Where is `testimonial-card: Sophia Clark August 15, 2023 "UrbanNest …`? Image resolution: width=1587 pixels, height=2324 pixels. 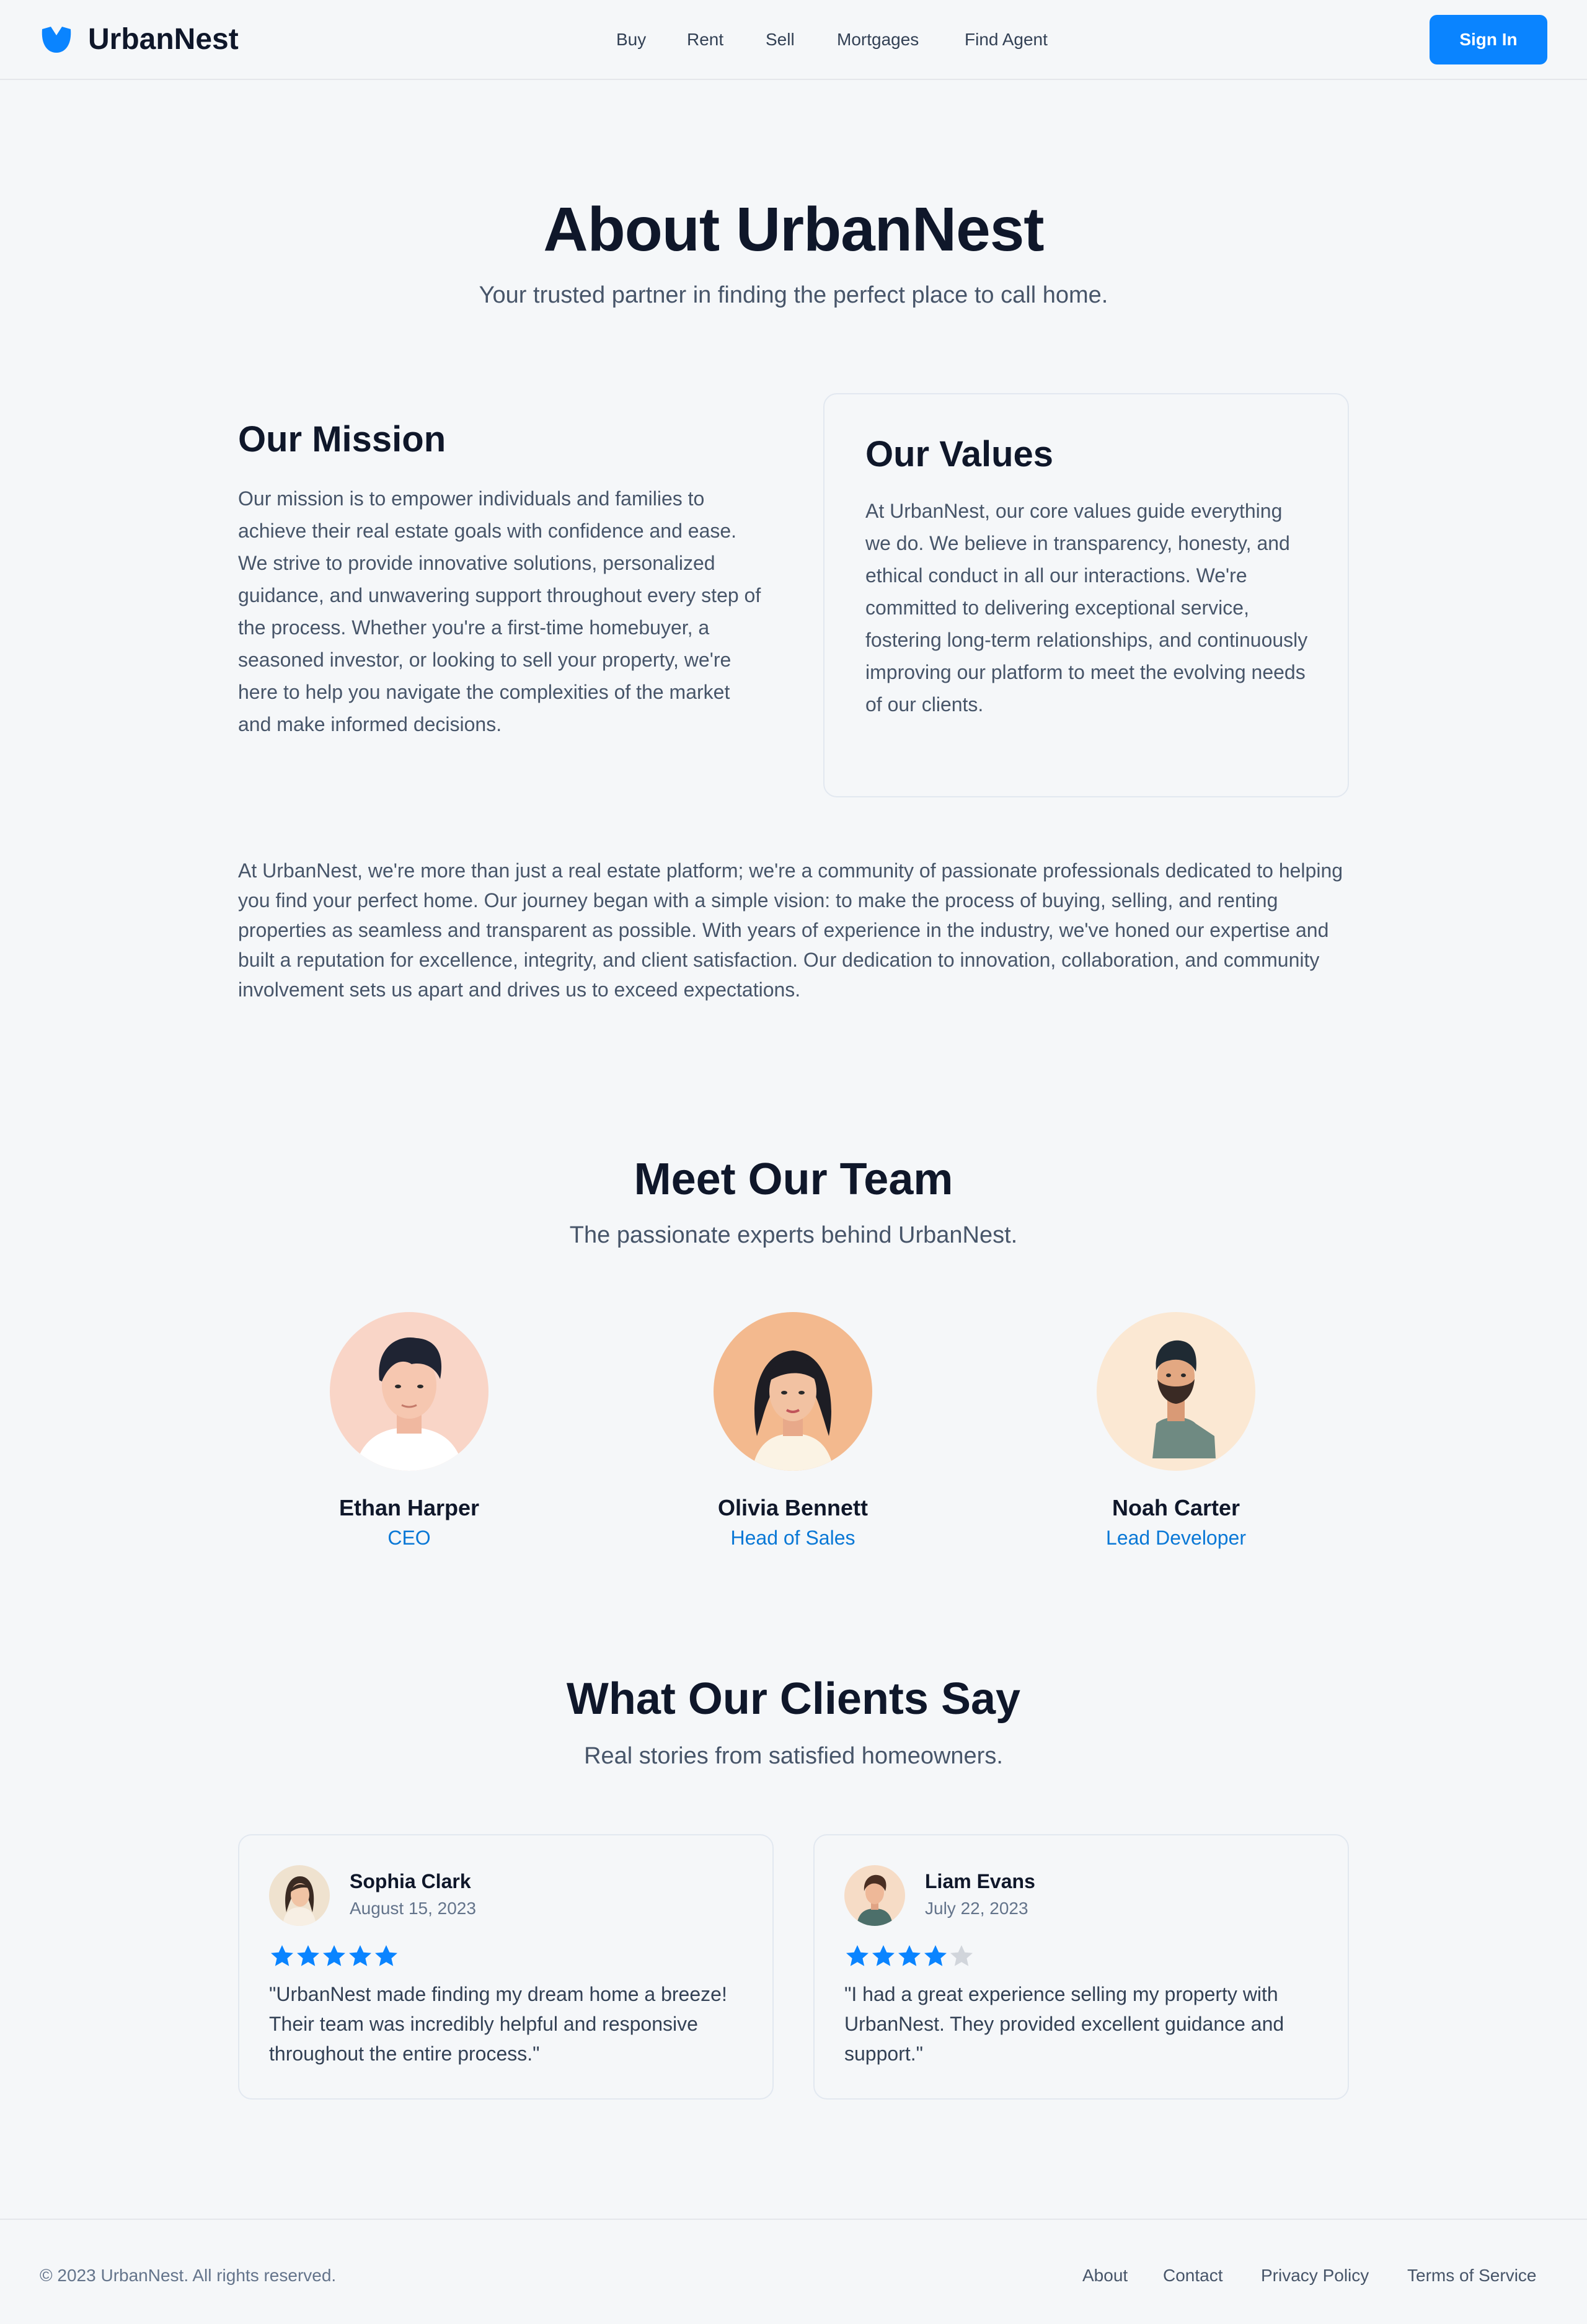 testimonial-card: Sophia Clark August 15, 2023 "UrbanNest … is located at coordinates (506, 1967).